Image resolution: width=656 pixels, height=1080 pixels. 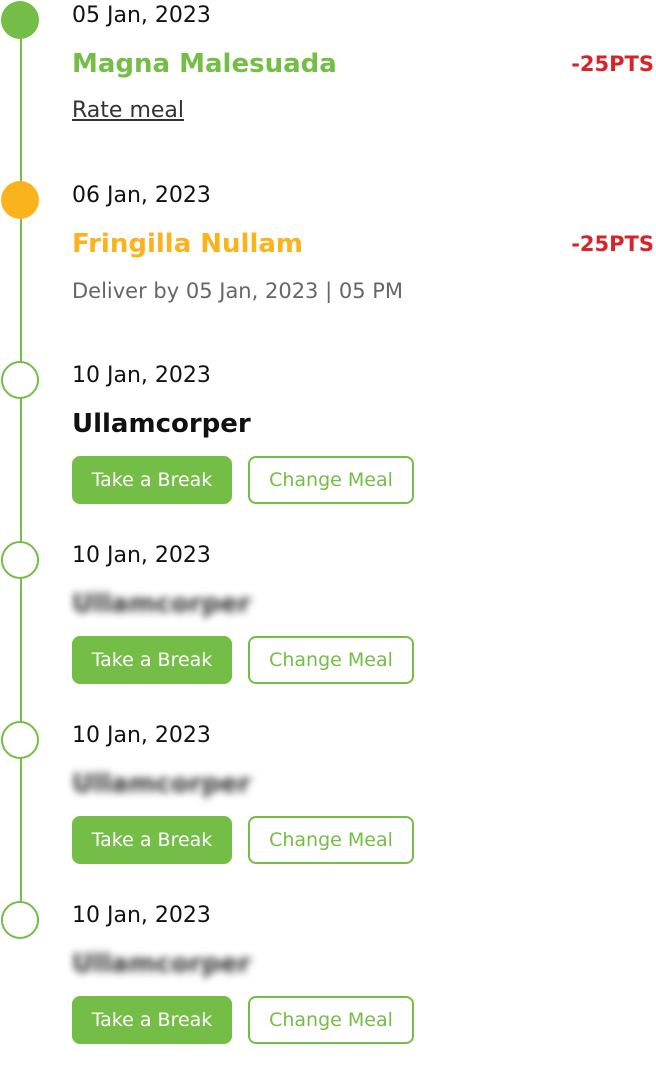 What do you see at coordinates (188, 244) in the screenshot?
I see `meal-name: Fringilla Nullam` at bounding box center [188, 244].